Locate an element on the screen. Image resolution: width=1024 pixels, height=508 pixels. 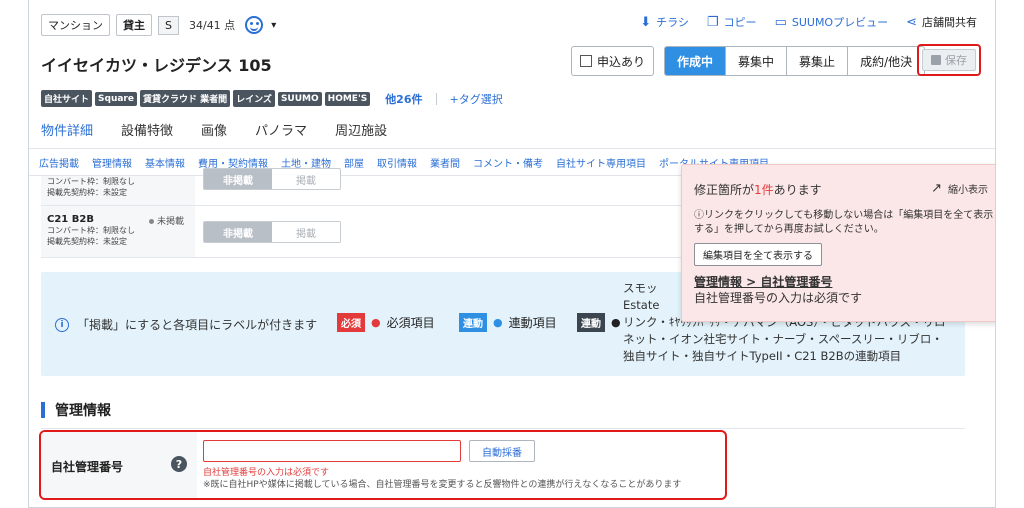
save-highlight: 保存 is located at coordinates (949, 60).